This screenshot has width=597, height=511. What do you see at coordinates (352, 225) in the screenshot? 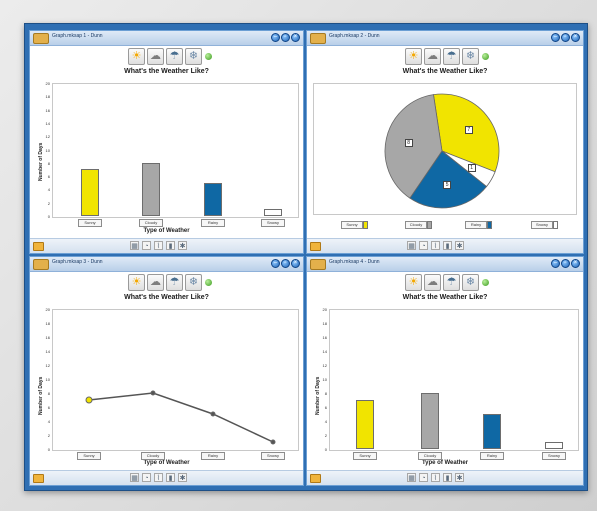
I see `legend-item-sunny: Sunny` at bounding box center [352, 225].